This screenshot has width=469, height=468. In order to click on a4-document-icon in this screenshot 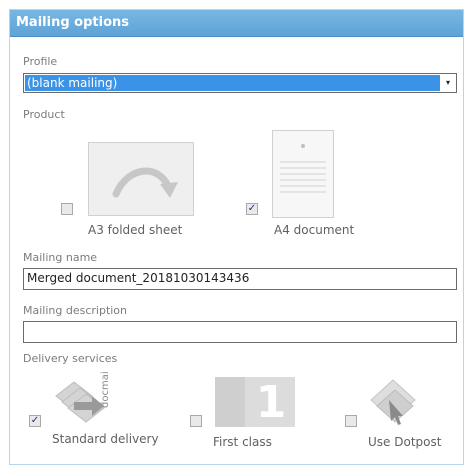, I will do `click(303, 176)`.